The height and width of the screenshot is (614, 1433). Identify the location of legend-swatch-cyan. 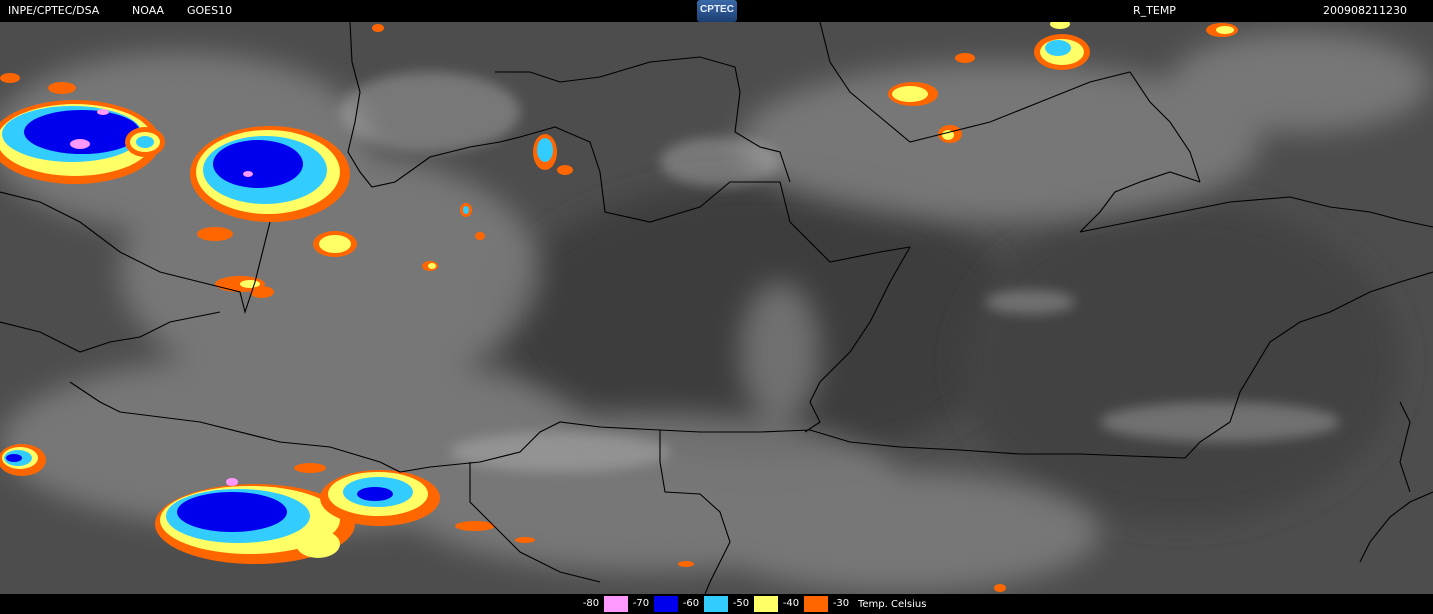
(716, 604).